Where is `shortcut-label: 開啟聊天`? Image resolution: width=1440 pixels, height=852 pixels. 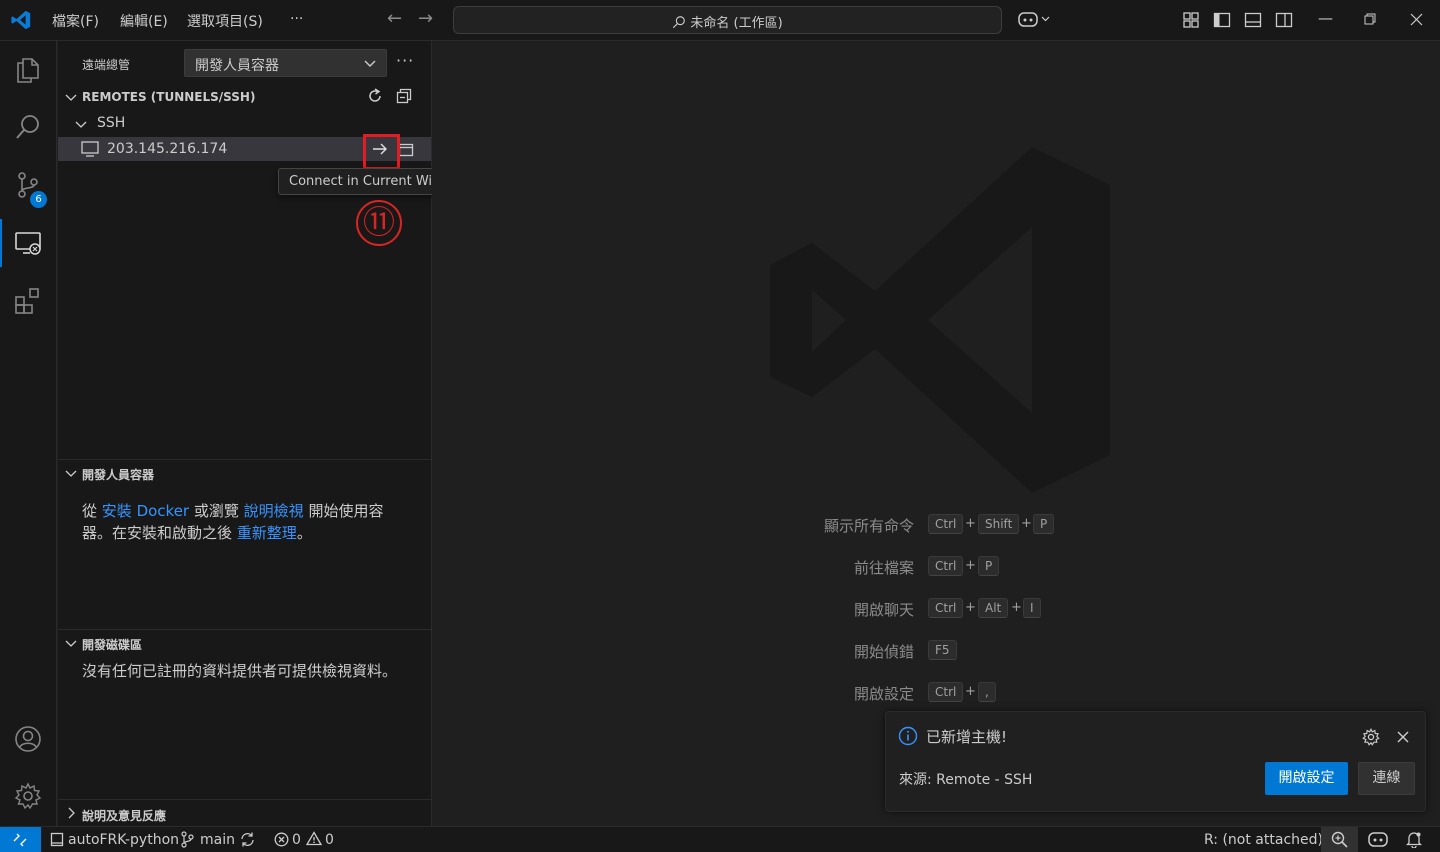
shortcut-label: 開啟聊天 is located at coordinates (883, 610).